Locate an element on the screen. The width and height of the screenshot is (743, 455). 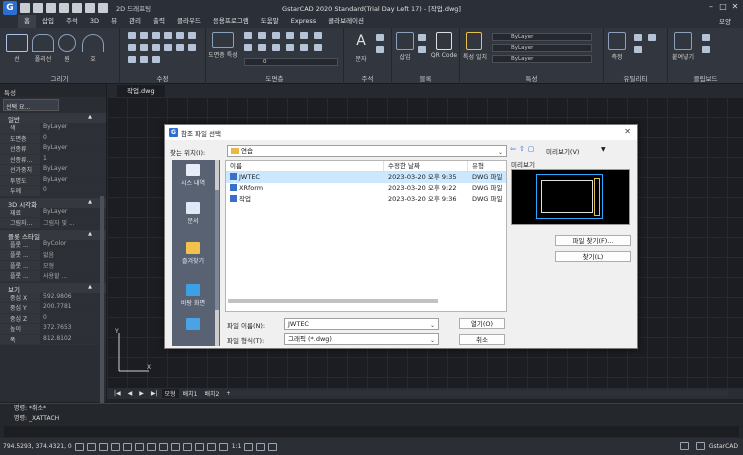
polar-icon is located at coordinates (115, 446).